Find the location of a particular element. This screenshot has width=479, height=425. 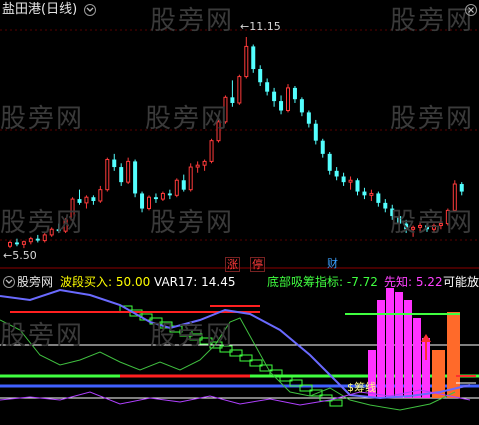

low-value: 5.50 is located at coordinates (24, 255).